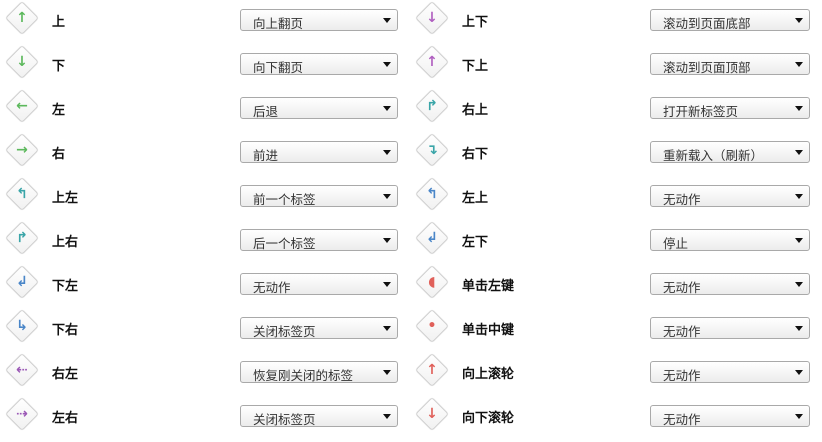  What do you see at coordinates (616, 197) in the screenshot?
I see `gesture-row: ↰ 左上 无动作` at bounding box center [616, 197].